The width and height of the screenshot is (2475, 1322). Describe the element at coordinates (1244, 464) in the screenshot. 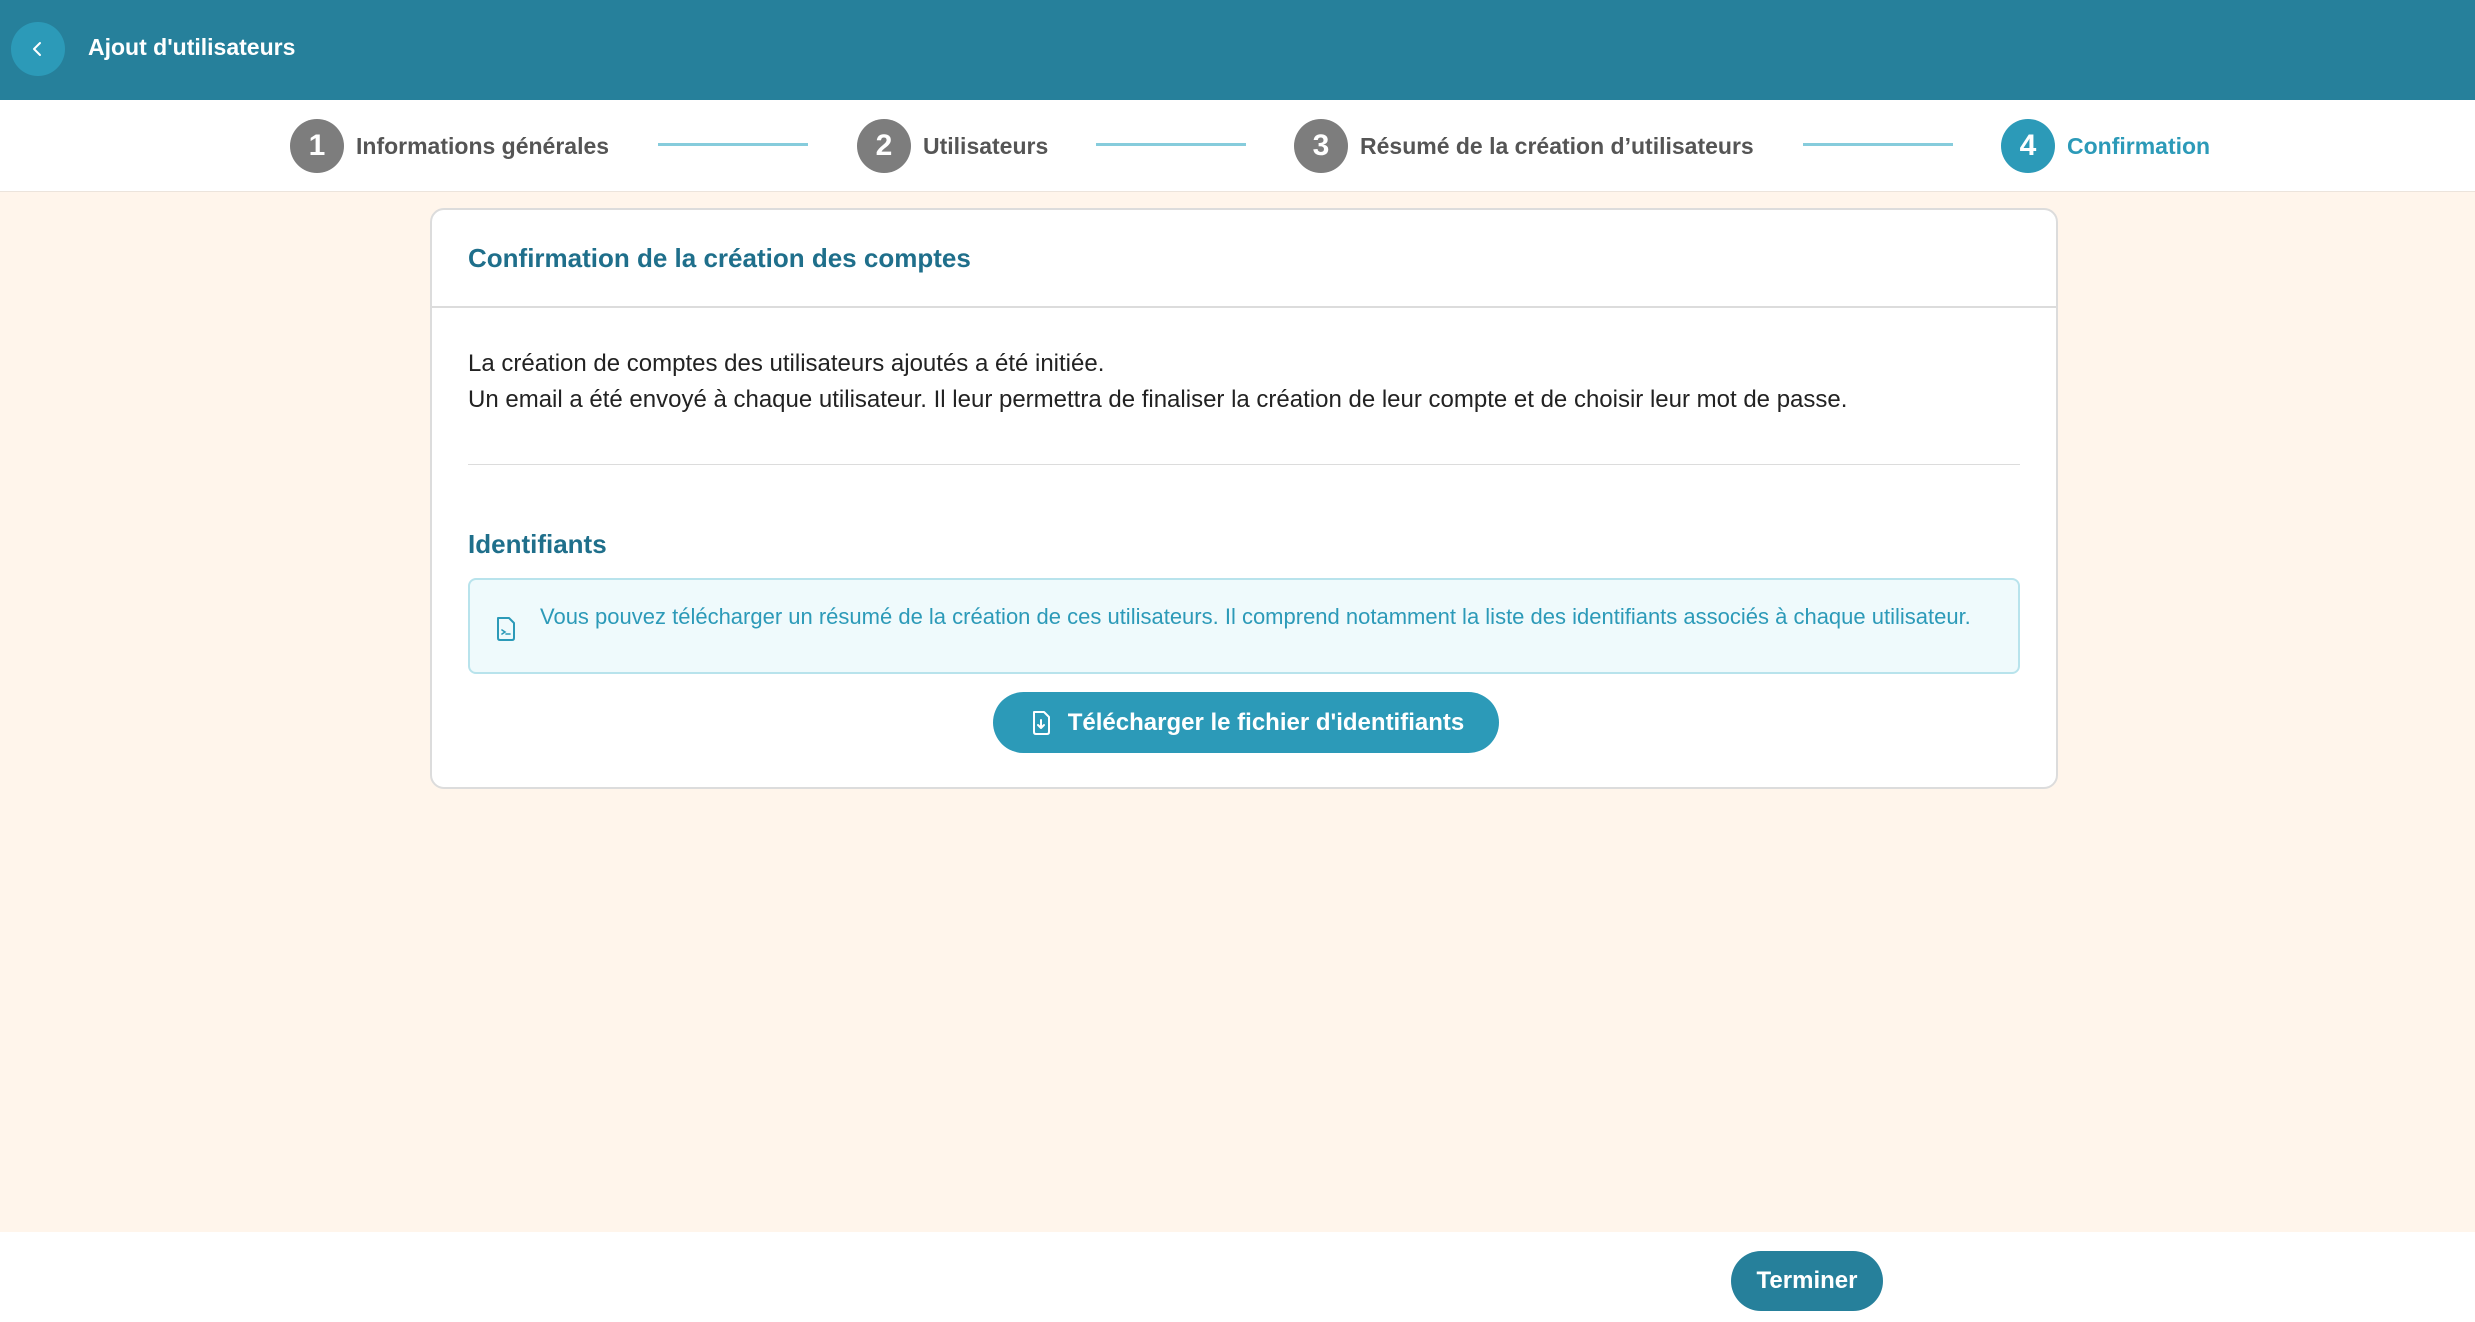

I see `divider` at that location.